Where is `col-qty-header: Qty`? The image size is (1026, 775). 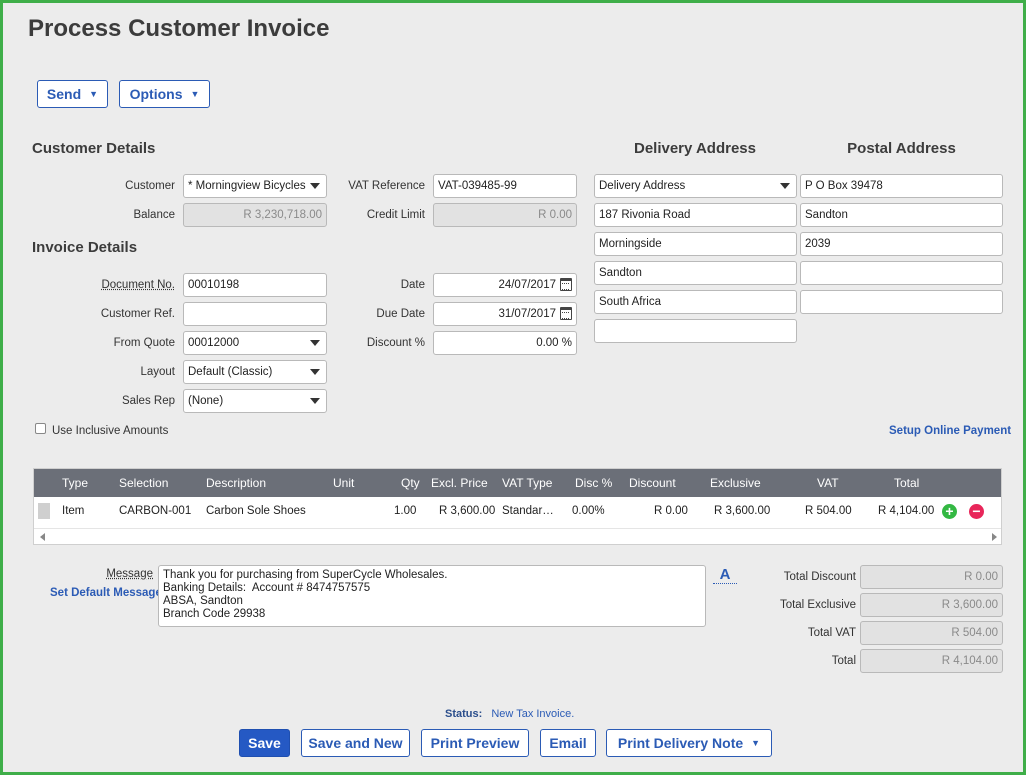
col-qty-header: Qty is located at coordinates (410, 483).